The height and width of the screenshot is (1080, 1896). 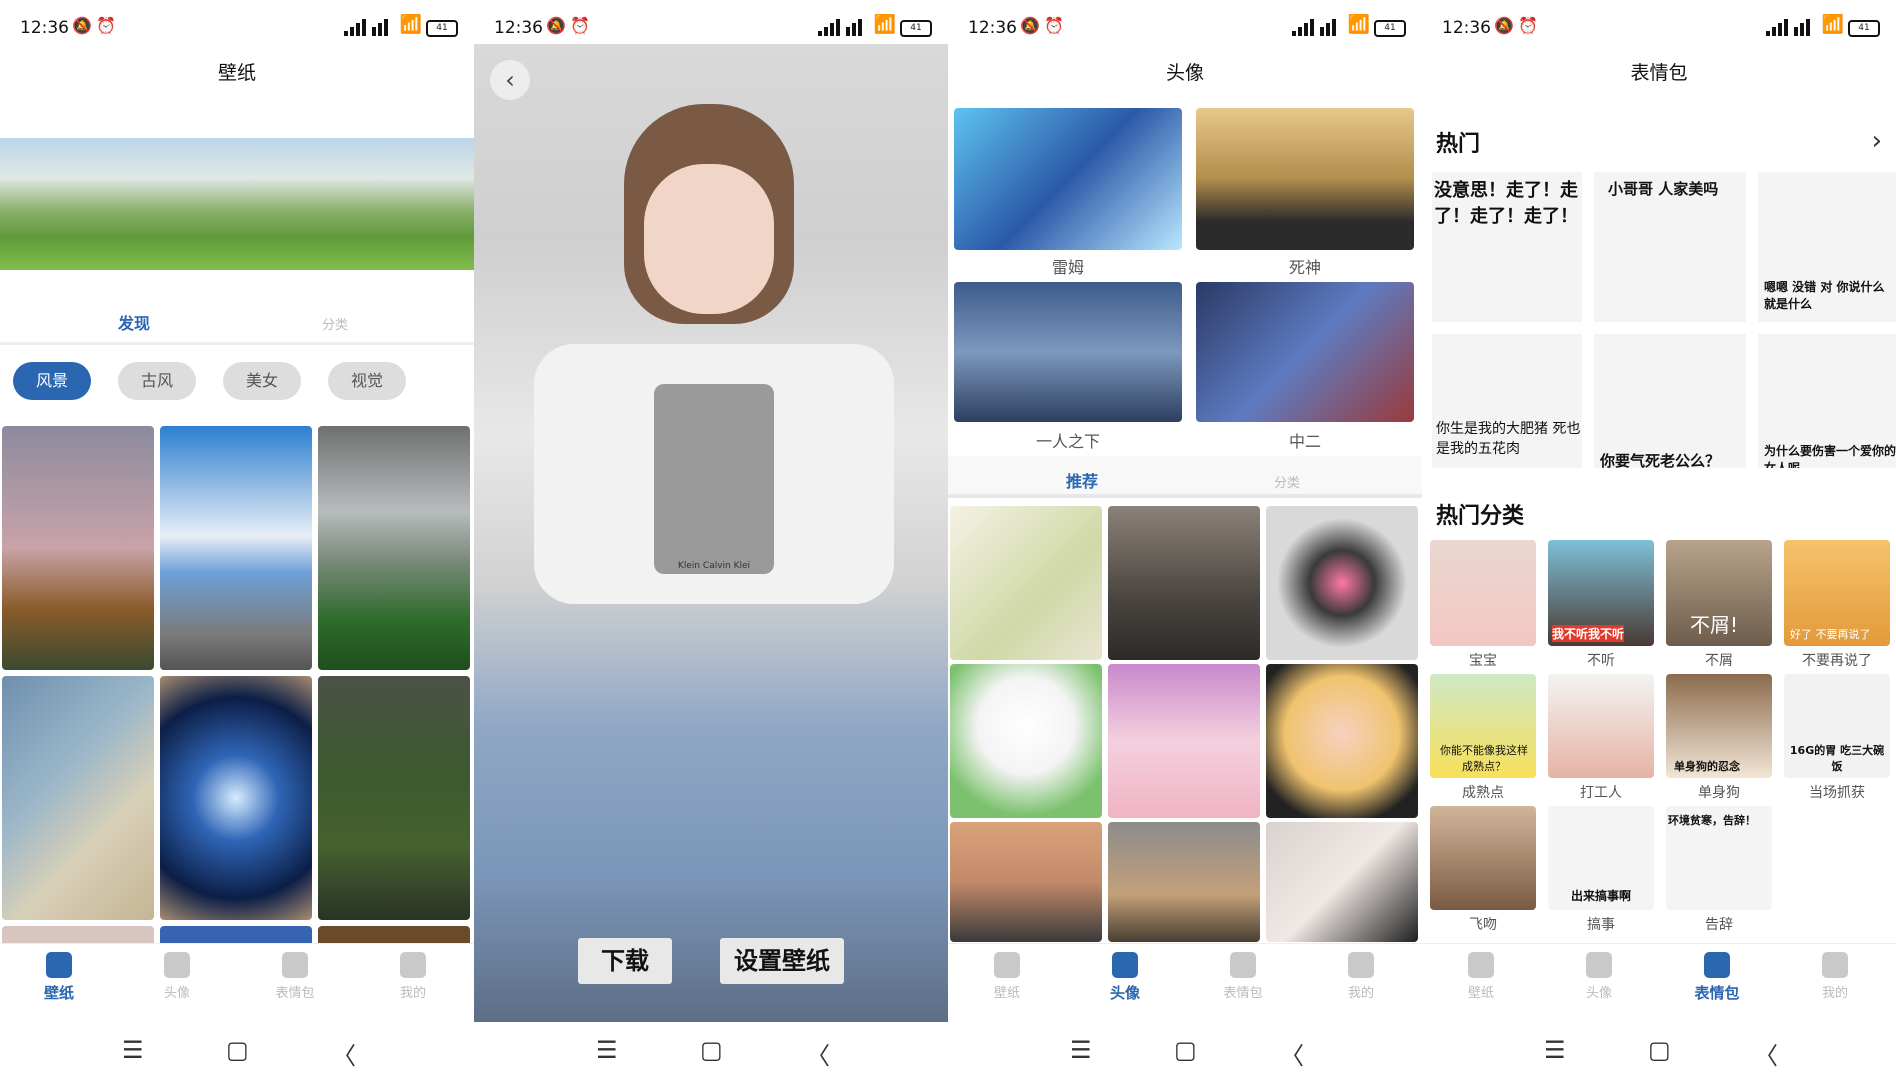 I want to click on segment-bar: 推荐 分类, so click(x=1185, y=475).